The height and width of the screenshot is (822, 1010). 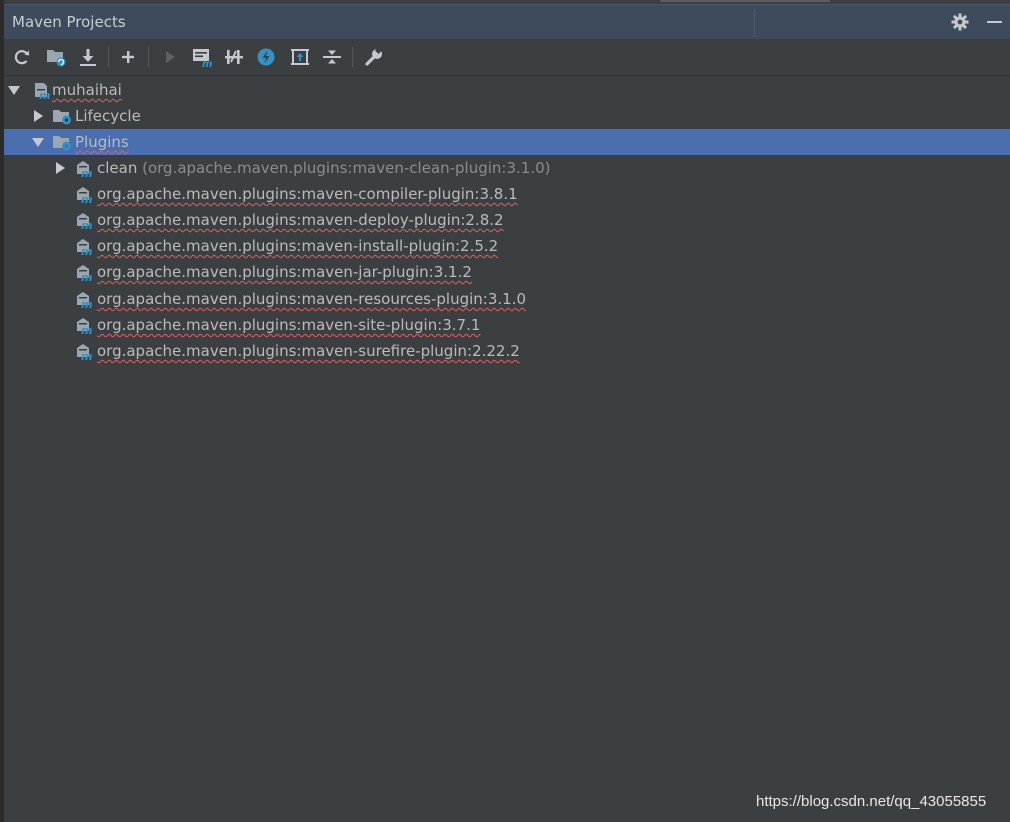 I want to click on maven-module-icon: m, so click(x=42, y=91).